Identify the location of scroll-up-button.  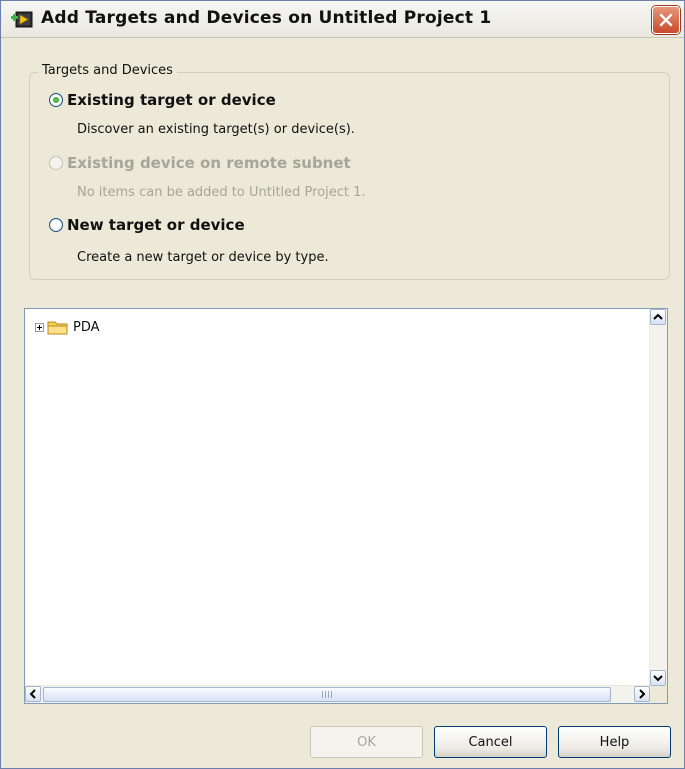
(658, 317).